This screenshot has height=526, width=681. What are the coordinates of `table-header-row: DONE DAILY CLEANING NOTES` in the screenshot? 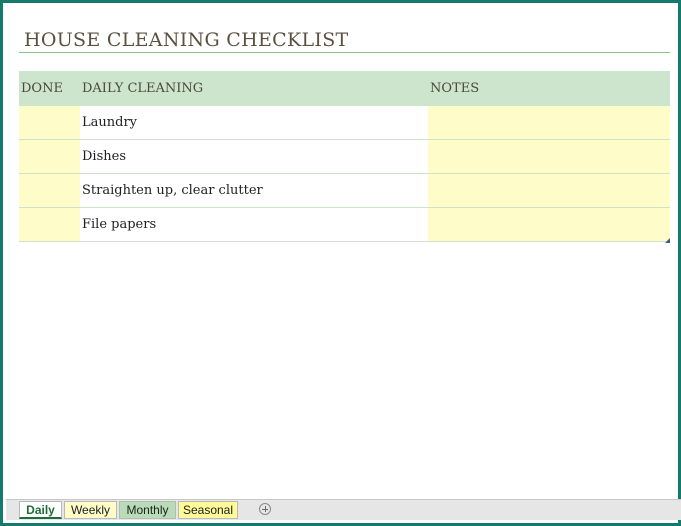 It's located at (344, 88).